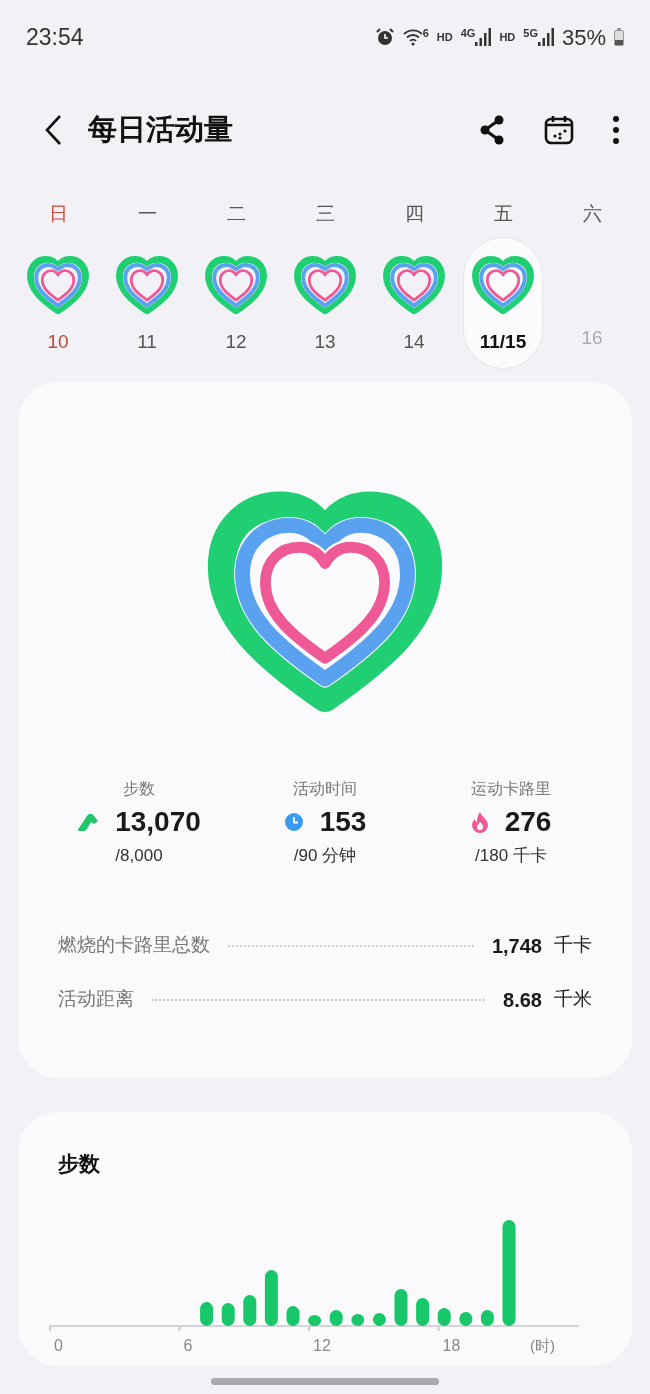 This screenshot has width=650, height=1394. Describe the element at coordinates (158, 822) in the screenshot. I see `stat-value: 13,070` at that location.